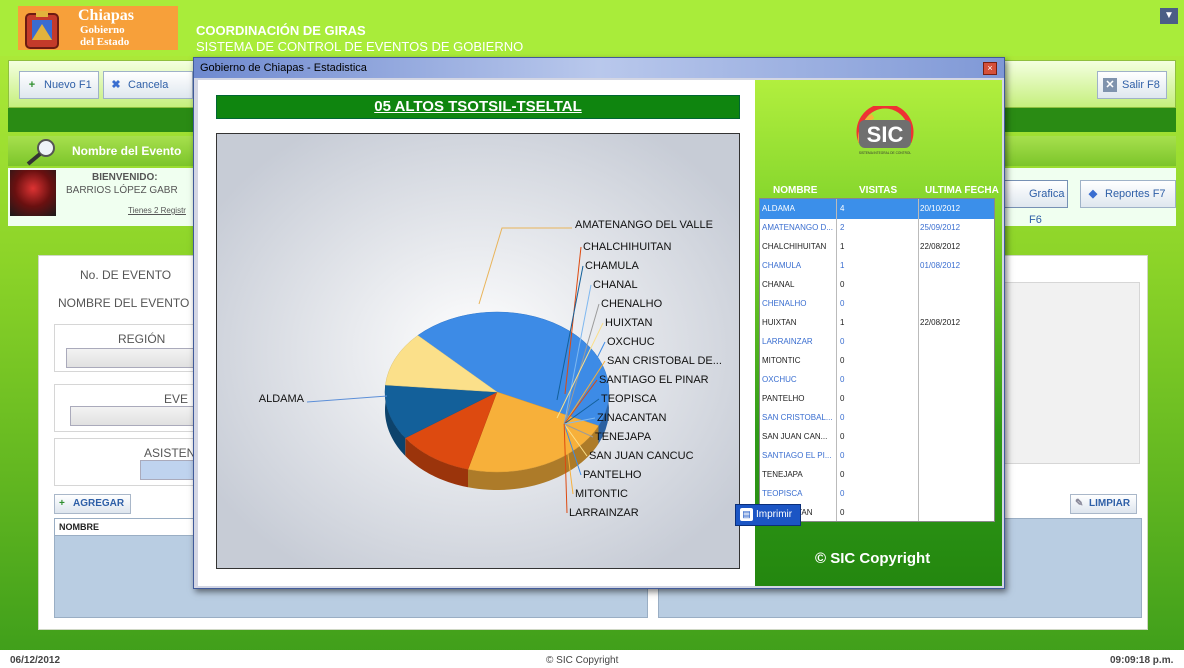 This screenshot has width=1184, height=668. I want to click on pie-label: ALDAMA, so click(282, 399).